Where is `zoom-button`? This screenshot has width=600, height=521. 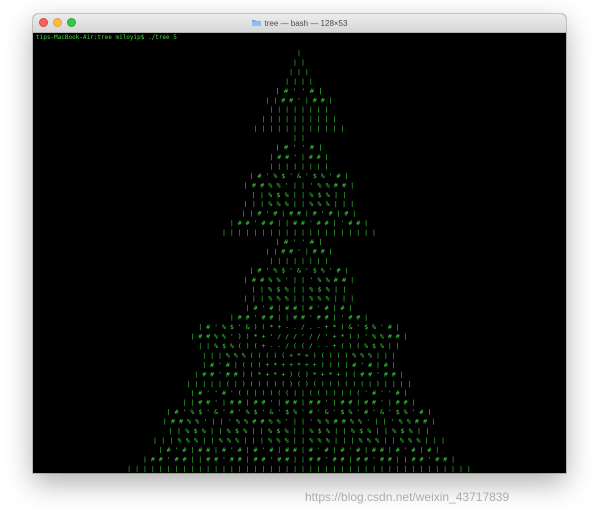
zoom-button is located at coordinates (71, 22).